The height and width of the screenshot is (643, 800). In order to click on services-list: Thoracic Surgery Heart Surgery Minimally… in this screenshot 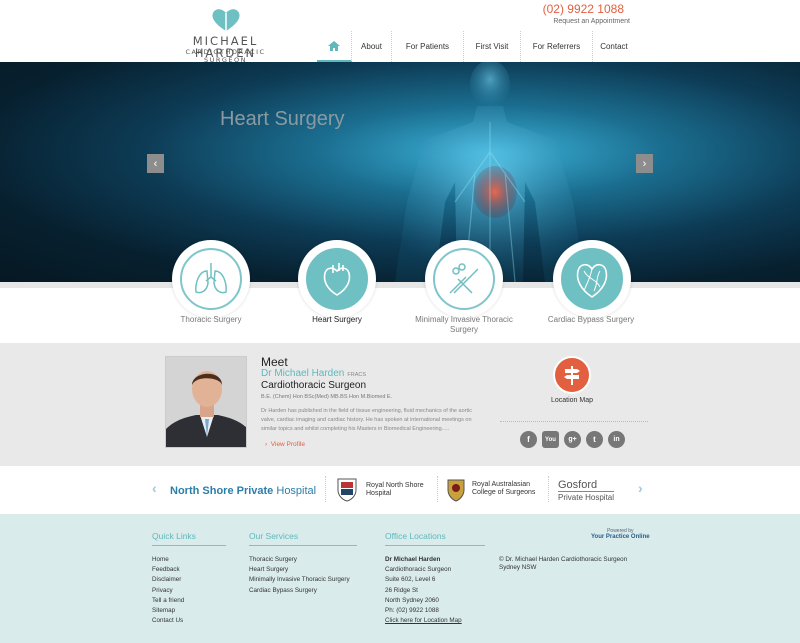, I will do `click(299, 575)`.